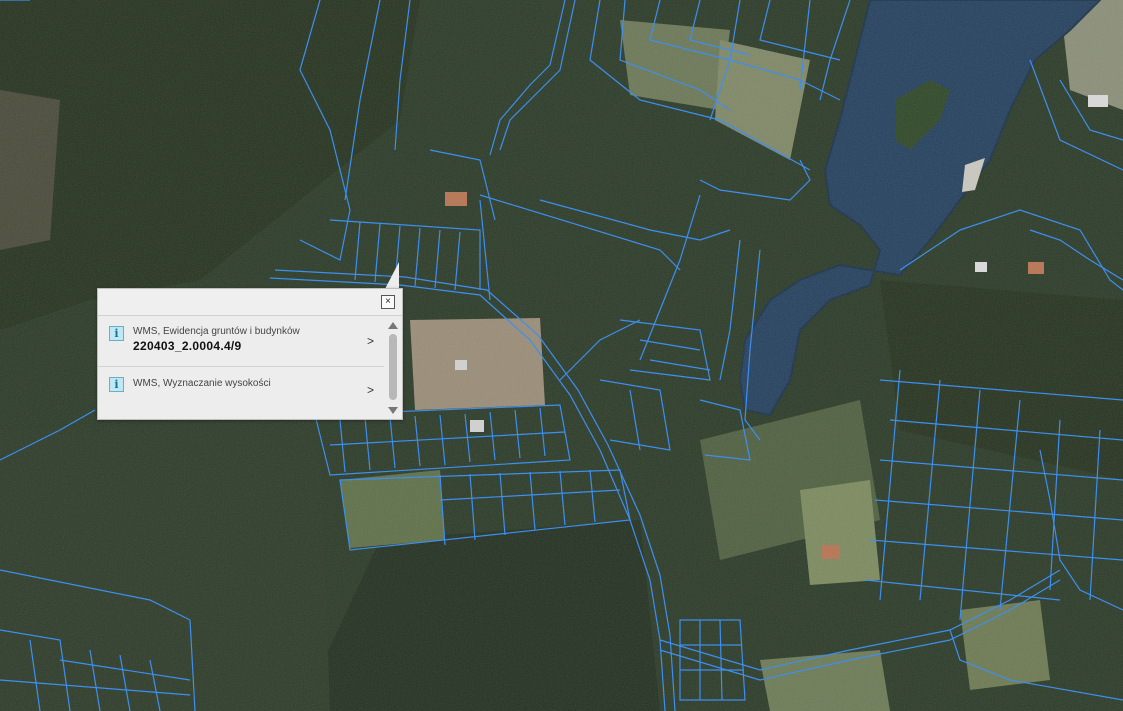 This screenshot has width=1123, height=711. I want to click on popup-header: ×, so click(250, 302).